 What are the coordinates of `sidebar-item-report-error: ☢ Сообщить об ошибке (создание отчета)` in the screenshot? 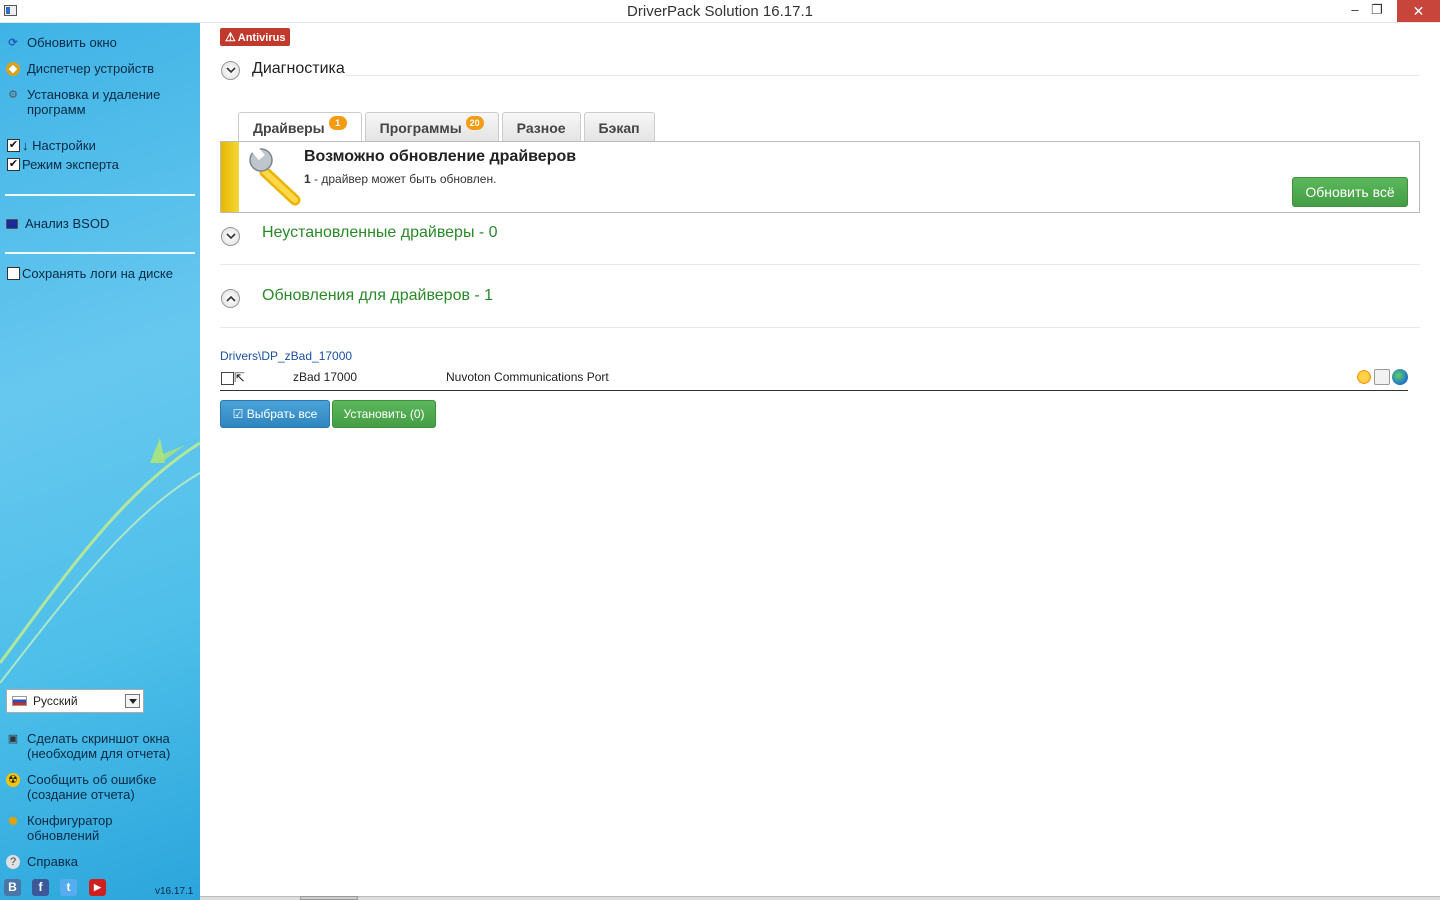 It's located at (96, 787).